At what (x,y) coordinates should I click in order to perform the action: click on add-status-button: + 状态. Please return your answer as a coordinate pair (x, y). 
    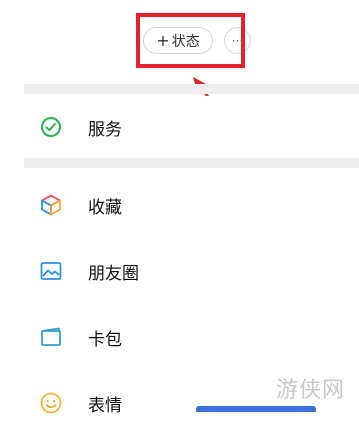
    Looking at the image, I should click on (178, 40).